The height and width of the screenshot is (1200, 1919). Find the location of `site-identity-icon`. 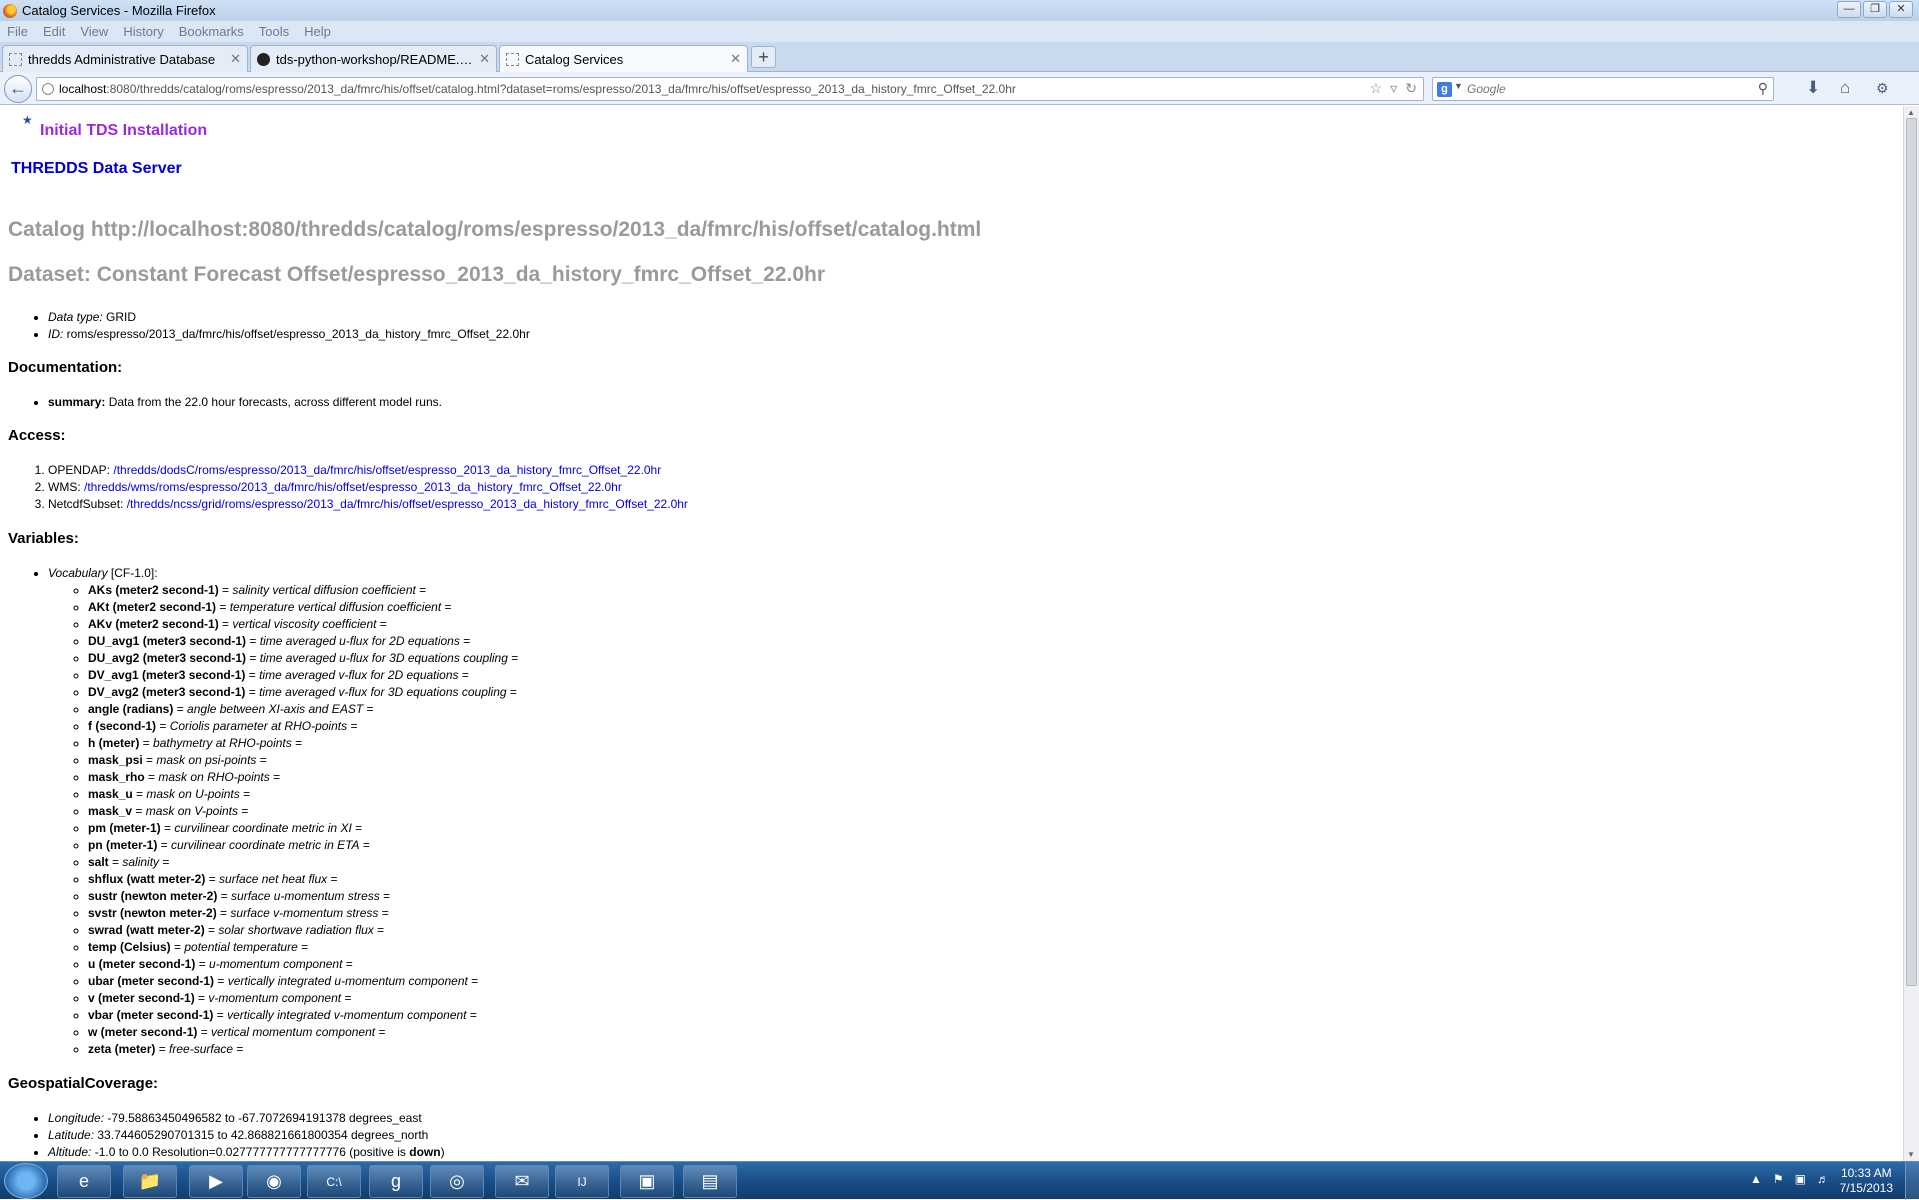

site-identity-icon is located at coordinates (48, 89).